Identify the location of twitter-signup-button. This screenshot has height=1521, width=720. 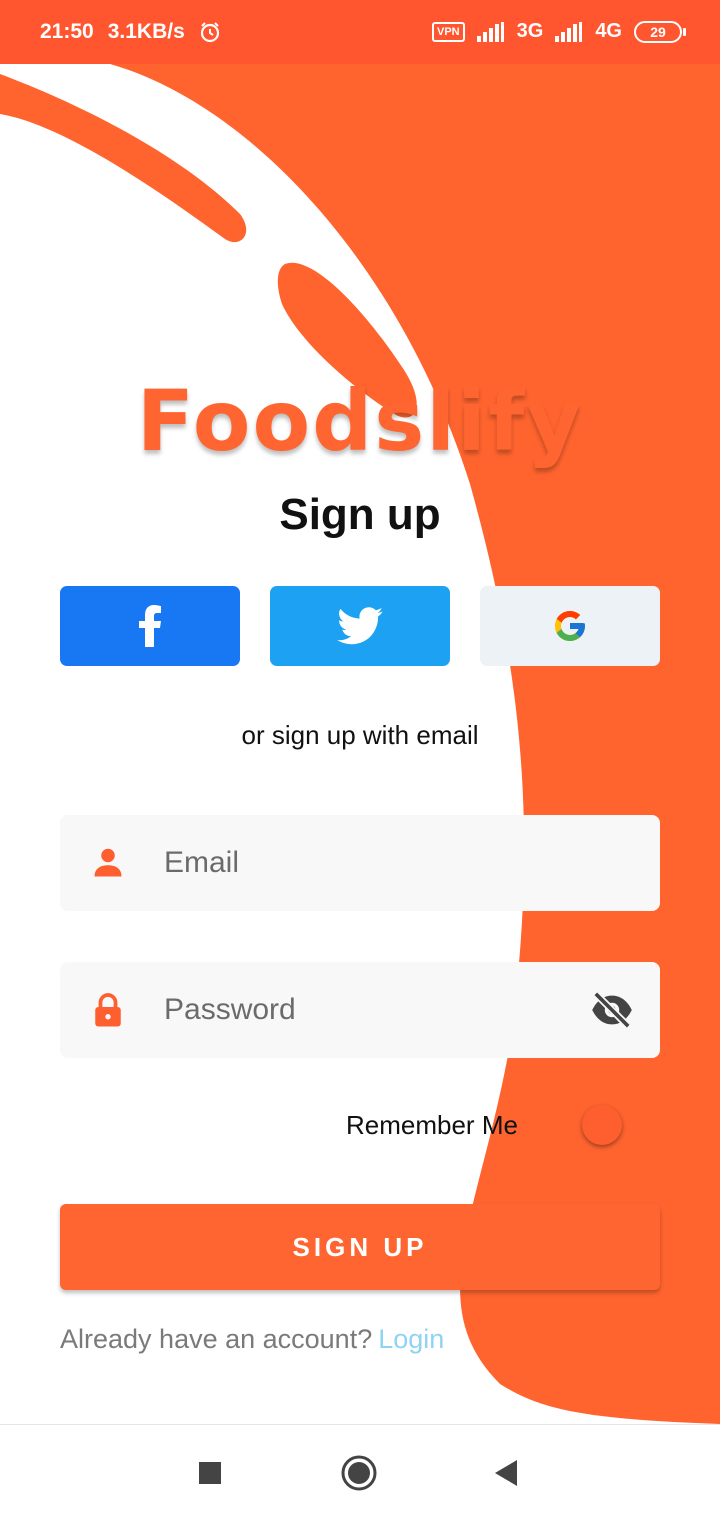
(360, 626).